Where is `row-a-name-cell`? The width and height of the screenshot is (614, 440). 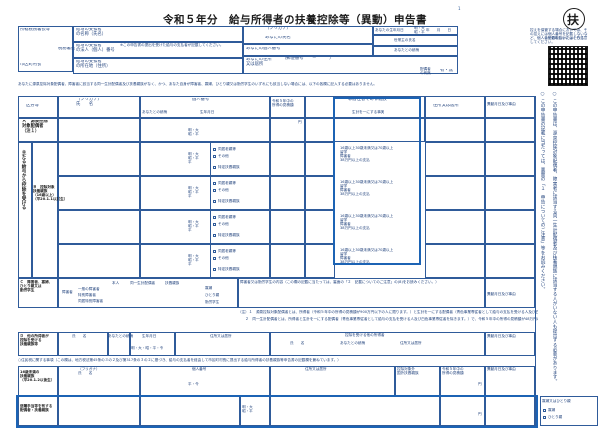
row-a-name-cell is located at coordinates (99, 130).